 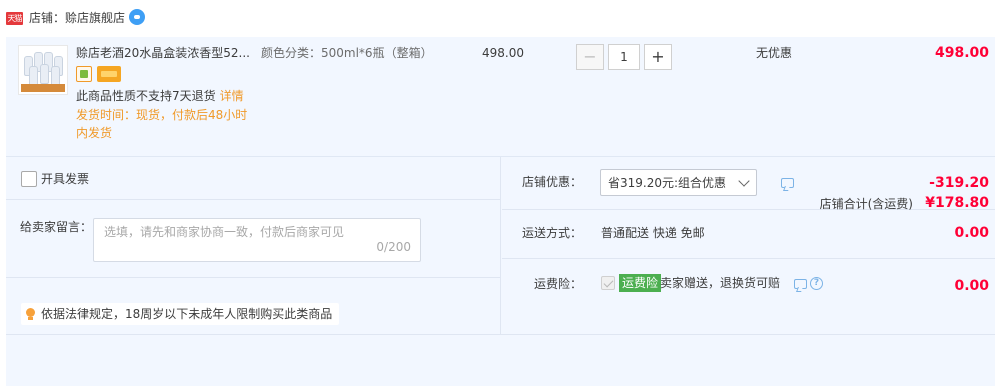 I want to click on legal-notice-text: 依据法律规定，18周岁以下未成年人限制购买此类商品, so click(x=187, y=313).